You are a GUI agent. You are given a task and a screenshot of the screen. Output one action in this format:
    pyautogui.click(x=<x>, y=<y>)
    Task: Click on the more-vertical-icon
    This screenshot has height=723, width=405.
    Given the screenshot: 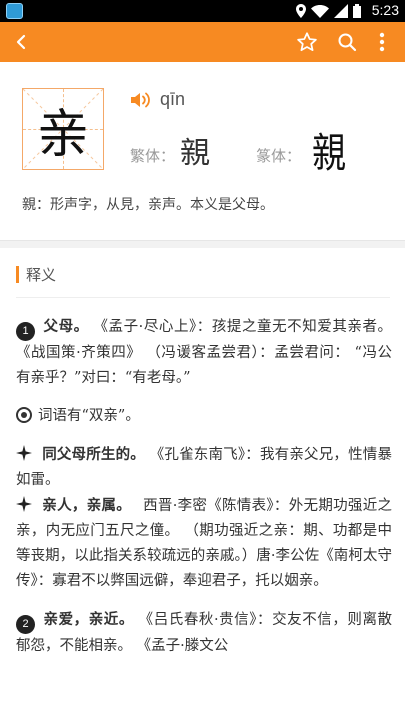 What is the action you would take?
    pyautogui.click(x=382, y=42)
    